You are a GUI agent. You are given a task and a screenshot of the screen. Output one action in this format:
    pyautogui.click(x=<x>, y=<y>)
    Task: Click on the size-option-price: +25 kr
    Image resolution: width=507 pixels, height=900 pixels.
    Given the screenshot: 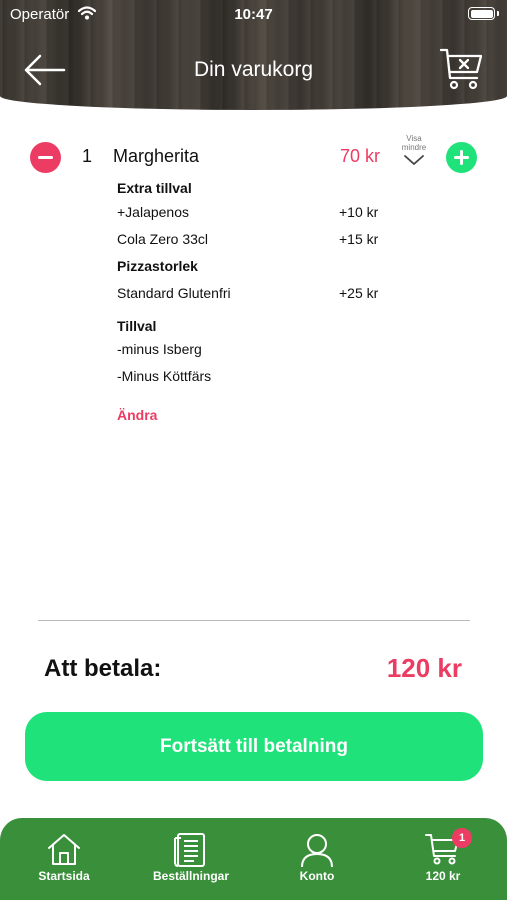 What is the action you would take?
    pyautogui.click(x=359, y=293)
    